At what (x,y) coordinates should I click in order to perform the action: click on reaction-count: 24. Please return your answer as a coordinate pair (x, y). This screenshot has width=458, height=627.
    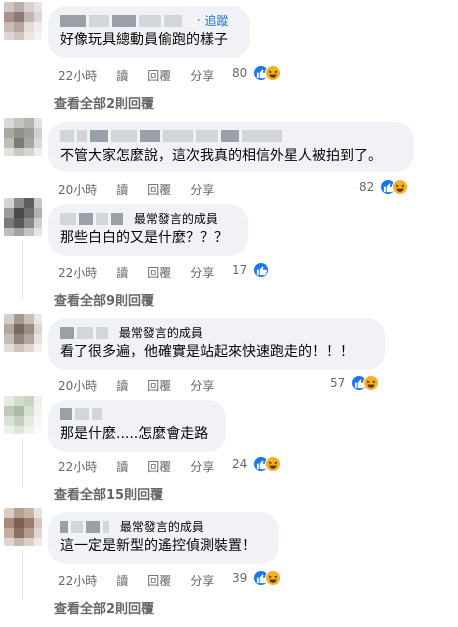
    Looking at the image, I should click on (240, 464).